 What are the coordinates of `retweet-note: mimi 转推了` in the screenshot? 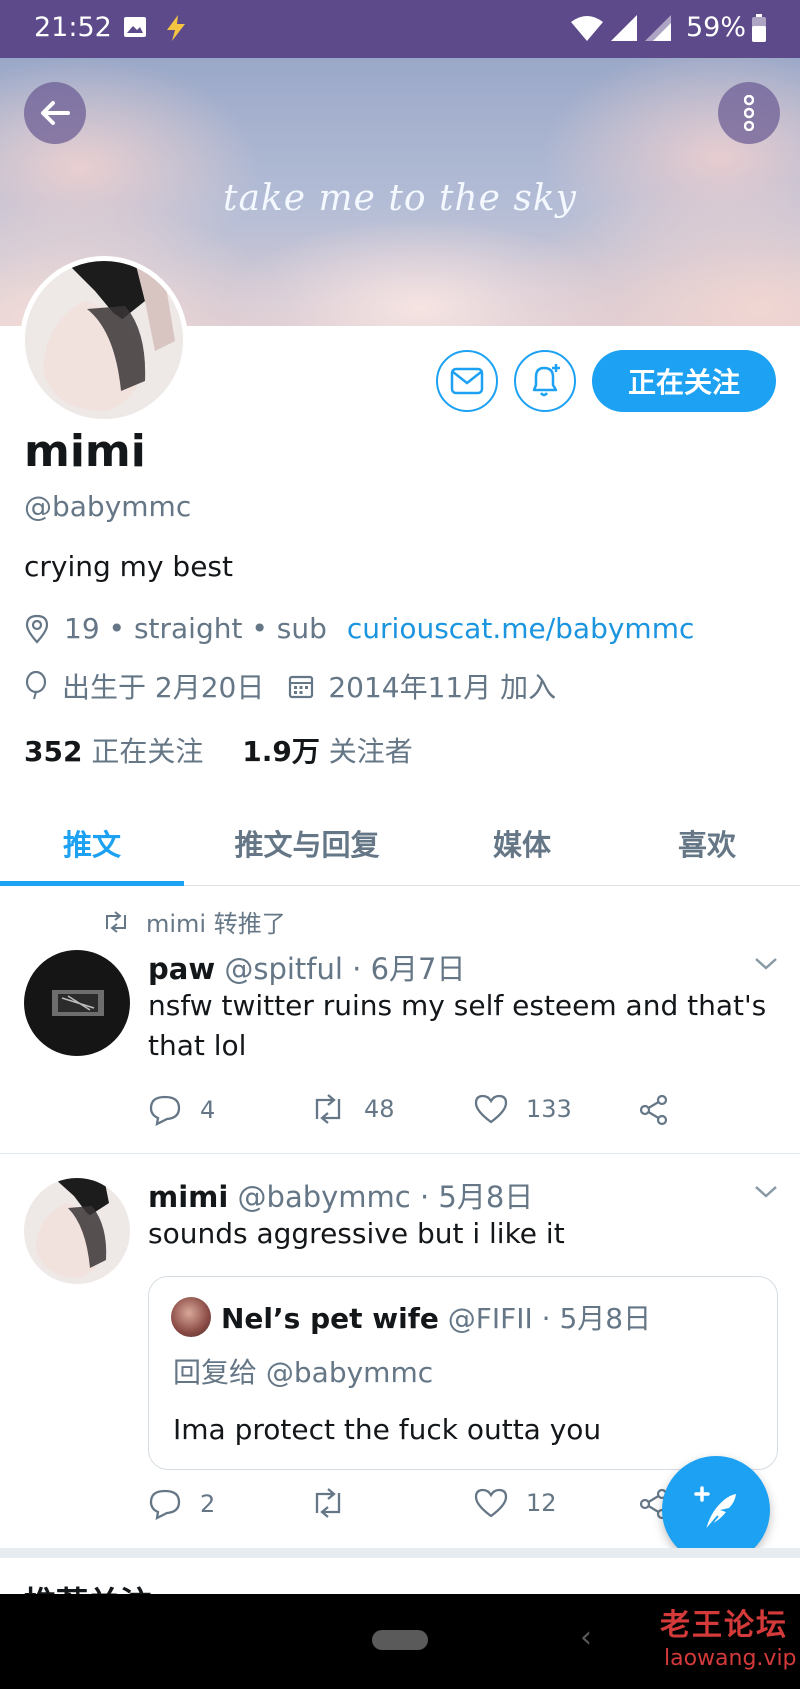 It's located at (194, 921).